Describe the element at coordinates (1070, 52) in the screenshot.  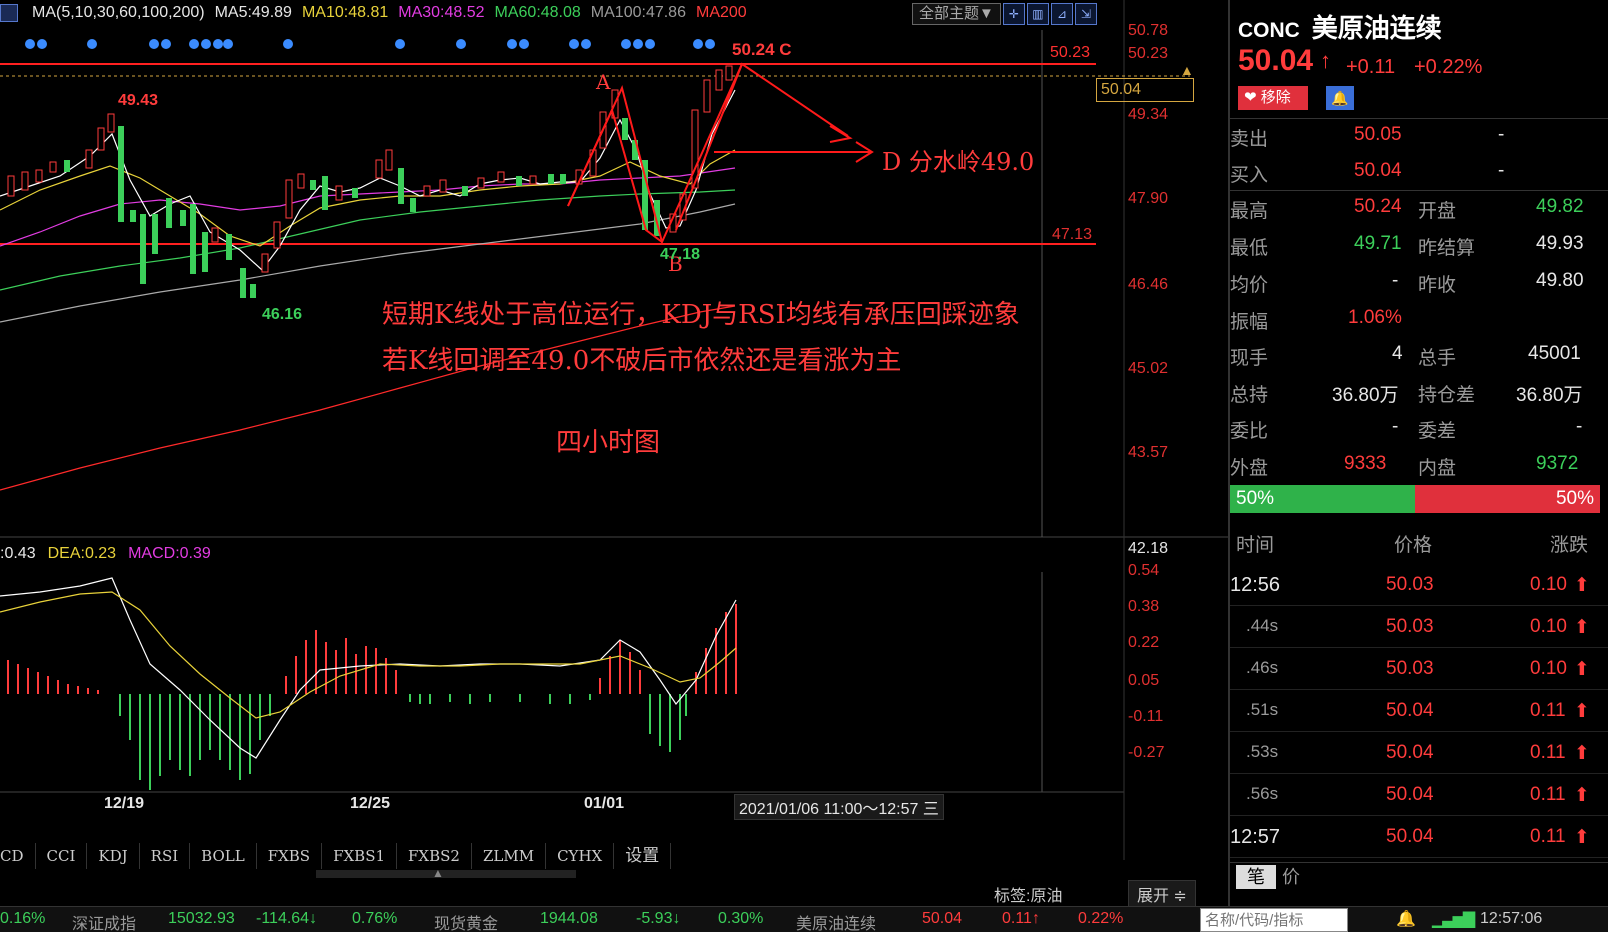
I see `resistance-label: 50.23` at that location.